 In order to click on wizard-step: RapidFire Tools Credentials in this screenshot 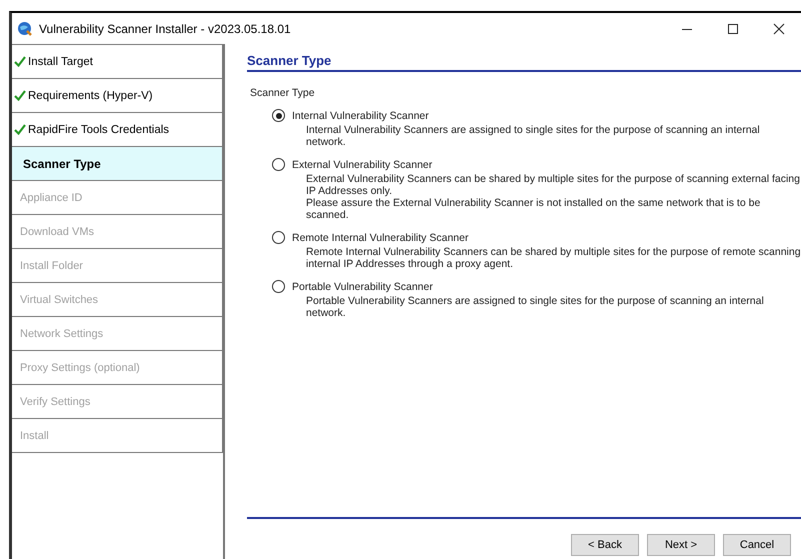, I will do `click(117, 130)`.